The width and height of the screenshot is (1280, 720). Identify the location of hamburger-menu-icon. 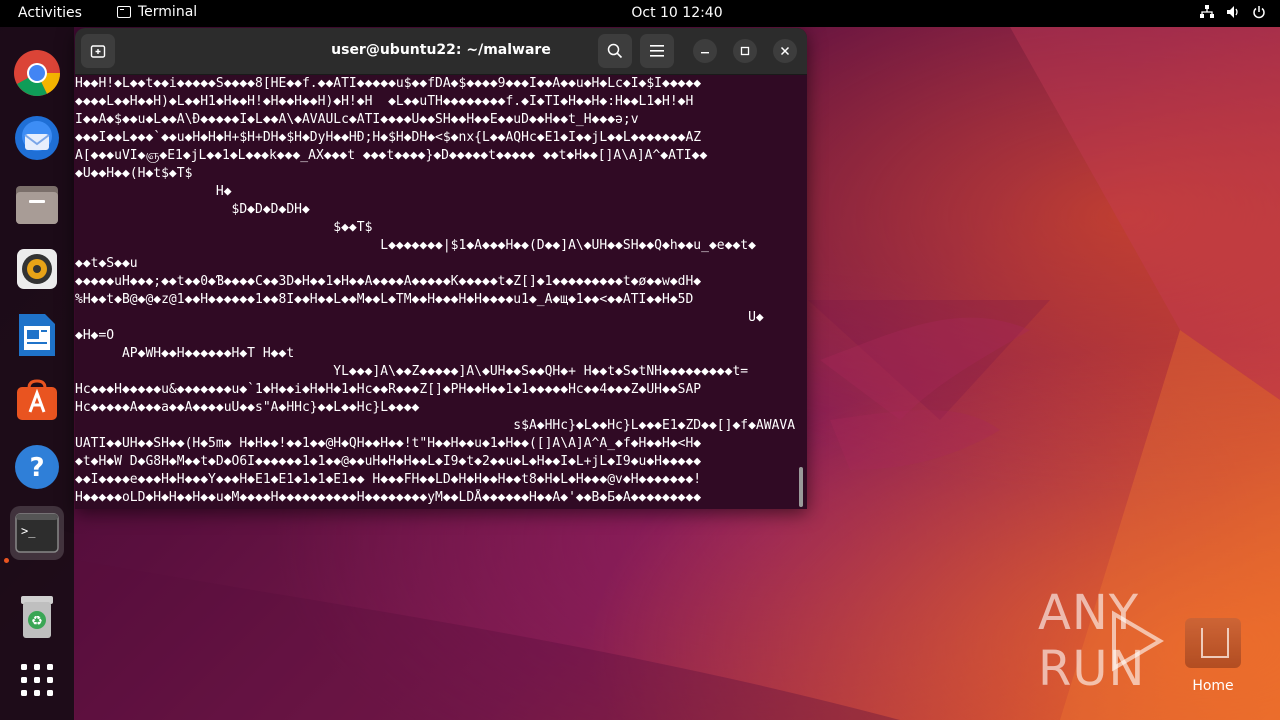
(657, 51).